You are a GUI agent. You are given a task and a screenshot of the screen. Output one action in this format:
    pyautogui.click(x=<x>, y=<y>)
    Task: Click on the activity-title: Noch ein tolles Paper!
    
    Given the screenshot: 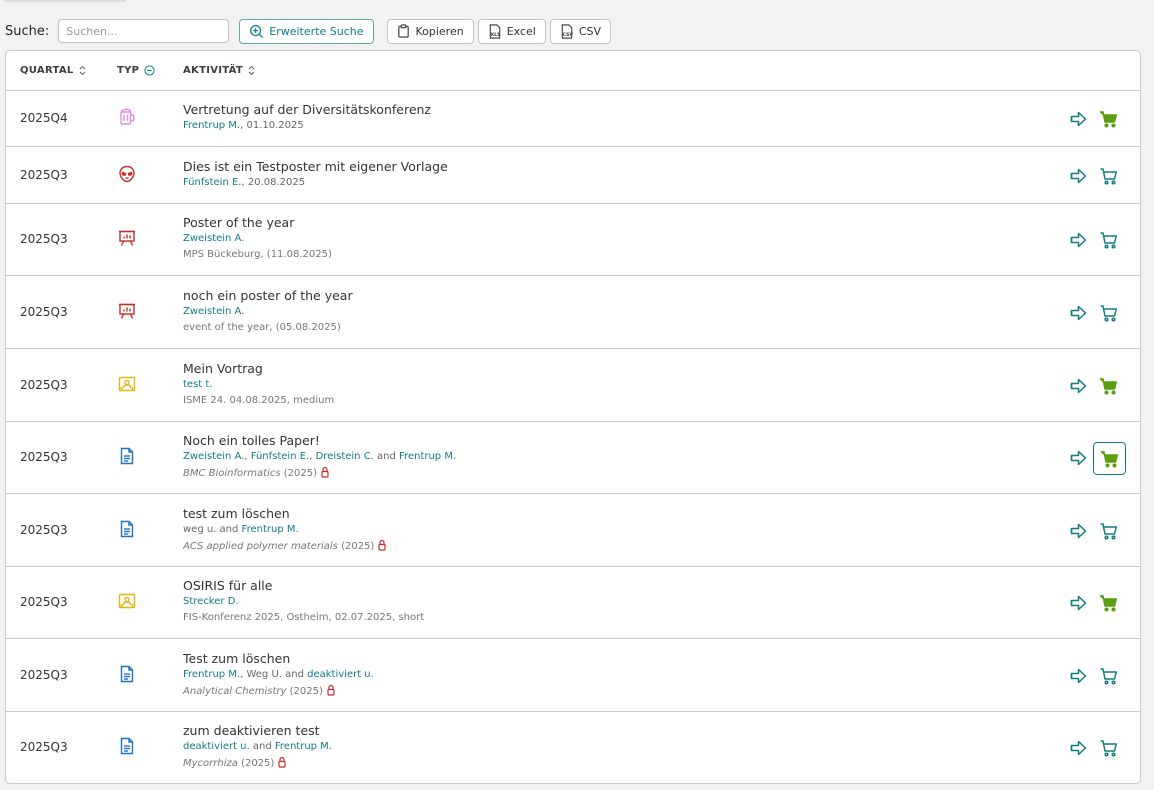 What is the action you would take?
    pyautogui.click(x=606, y=441)
    